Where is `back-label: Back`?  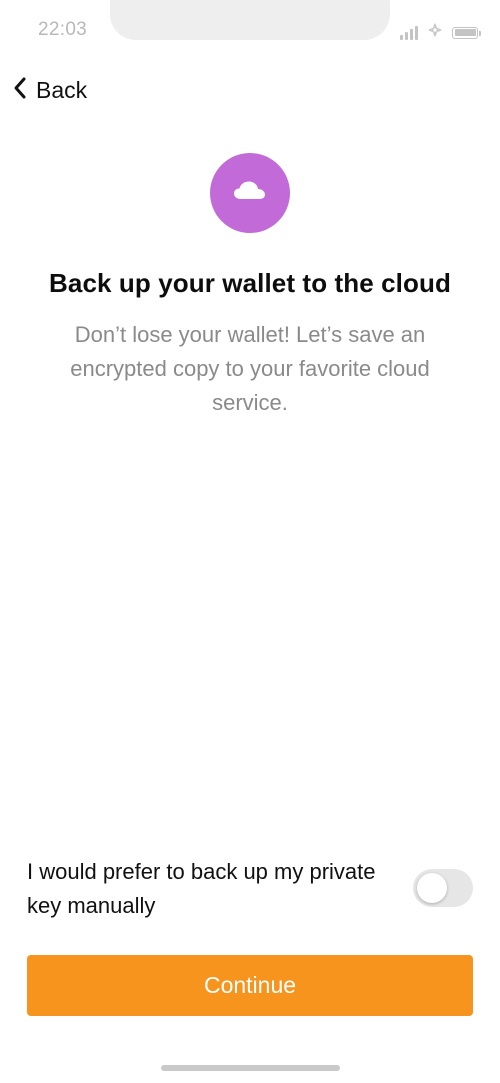
back-label: Back is located at coordinates (62, 89).